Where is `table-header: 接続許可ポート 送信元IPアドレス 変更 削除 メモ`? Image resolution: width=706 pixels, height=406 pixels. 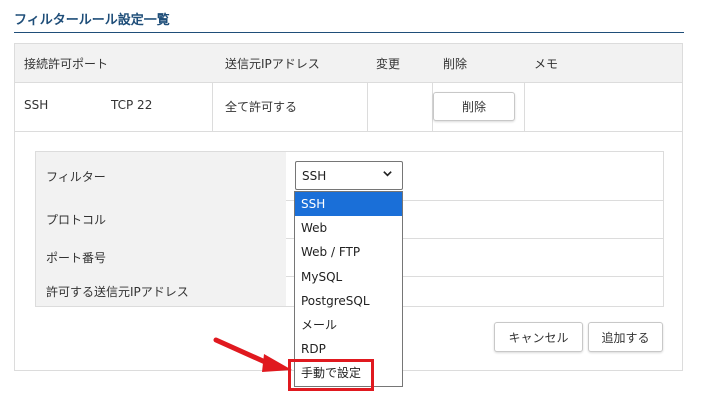
table-header: 接続許可ポート 送信元IPアドレス 変更 削除 メモ is located at coordinates (348, 63).